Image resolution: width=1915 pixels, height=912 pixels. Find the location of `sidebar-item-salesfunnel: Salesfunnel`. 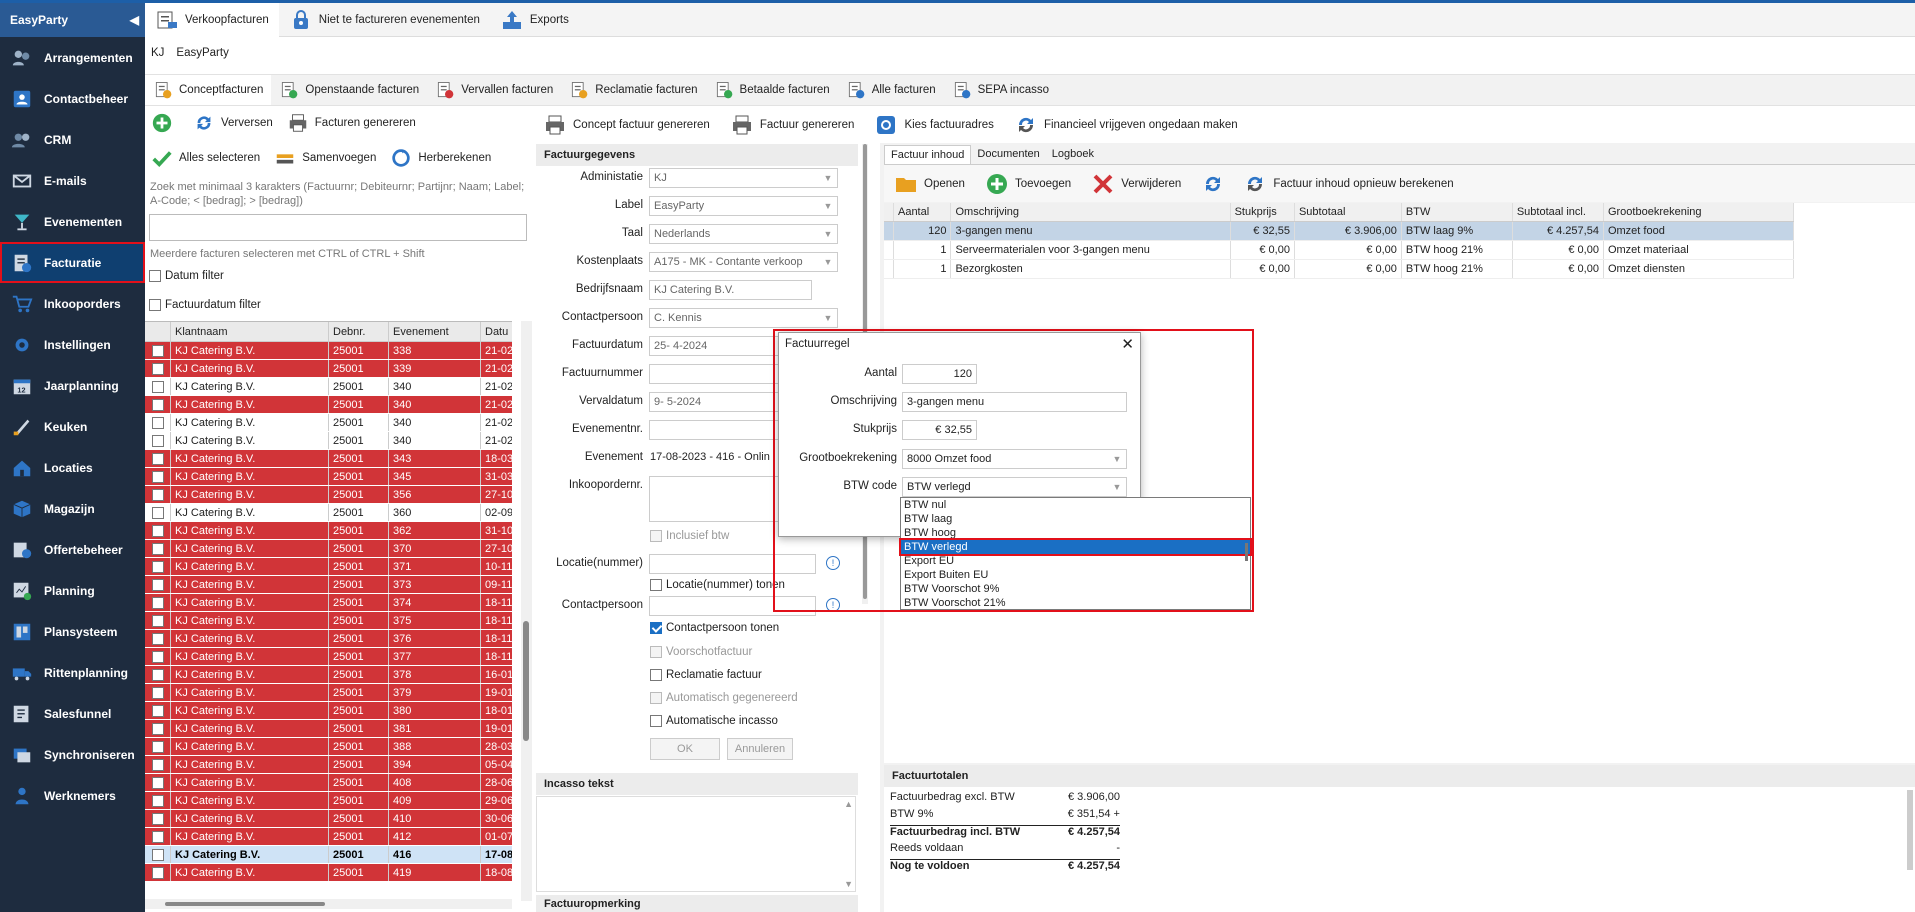

sidebar-item-salesfunnel: Salesfunnel is located at coordinates (72, 713).